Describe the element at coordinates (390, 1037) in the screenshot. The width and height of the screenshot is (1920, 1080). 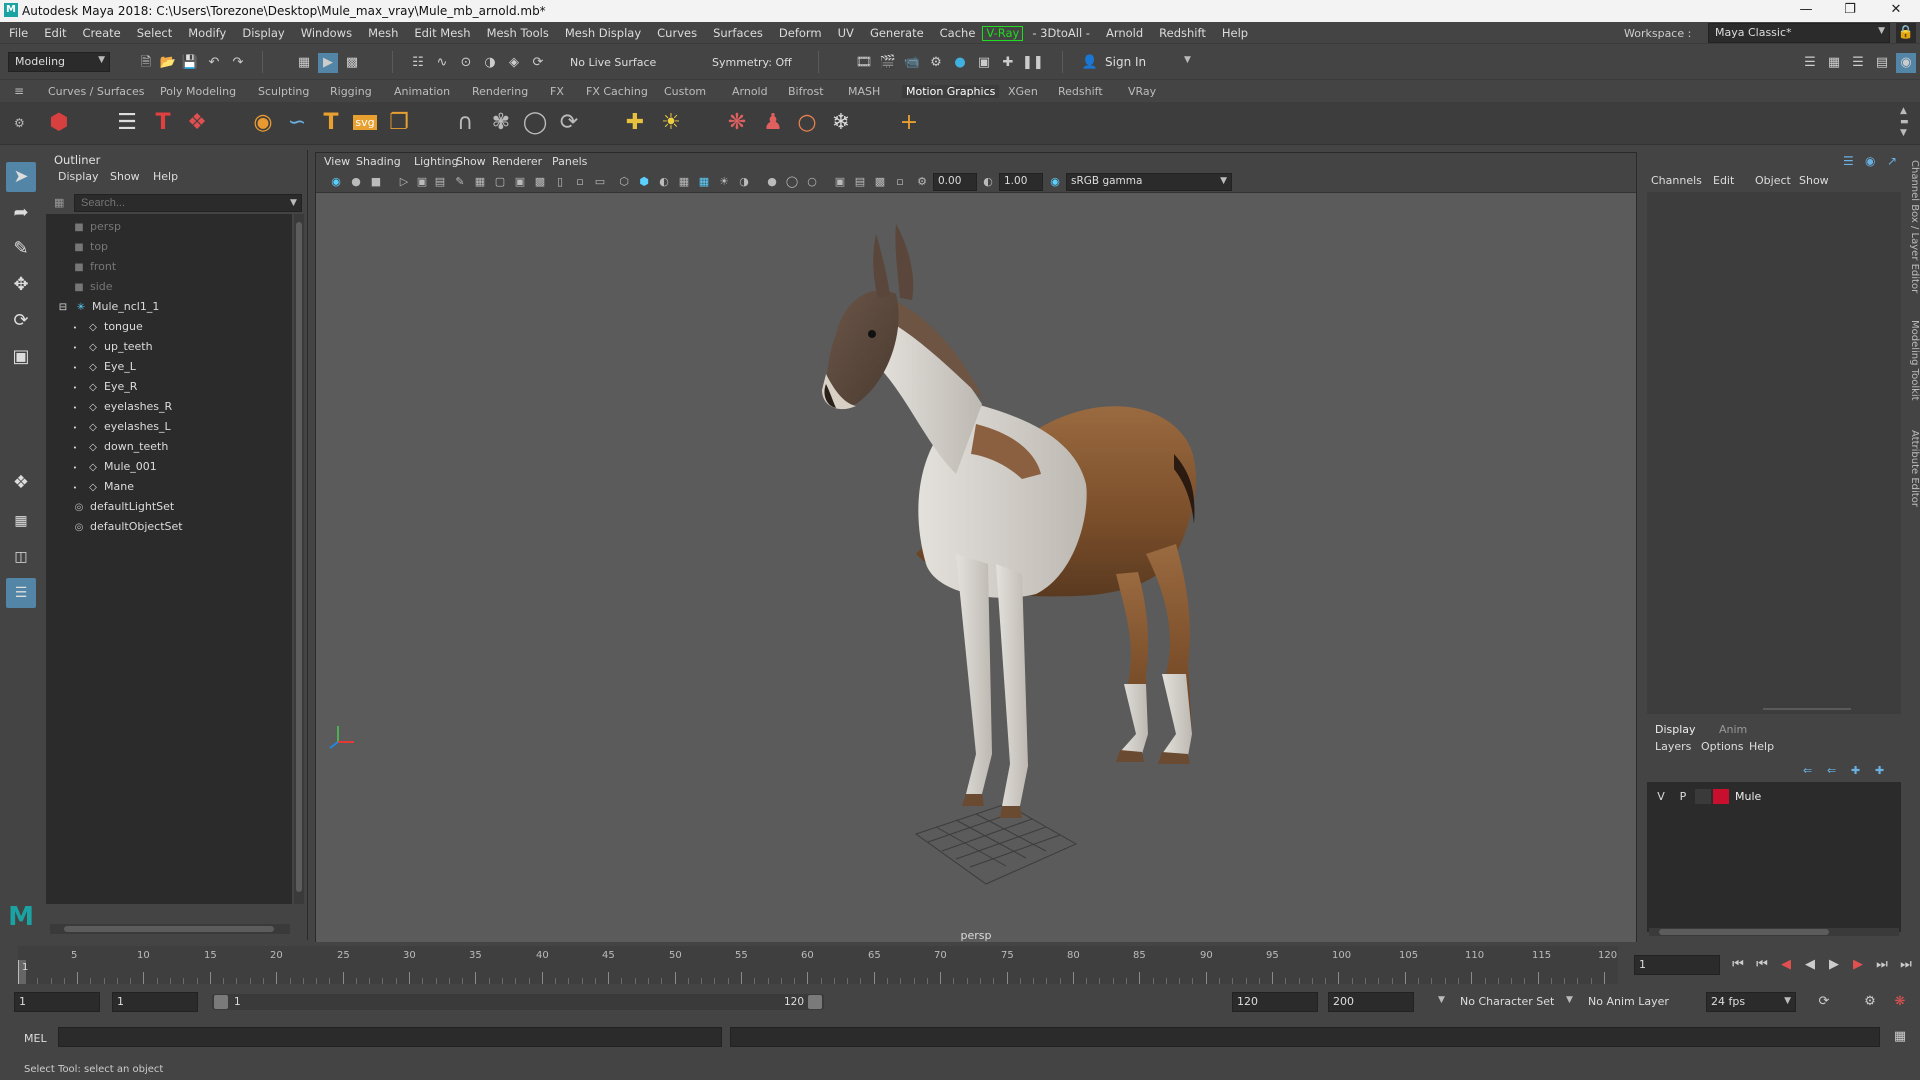
I see `command-input` at that location.